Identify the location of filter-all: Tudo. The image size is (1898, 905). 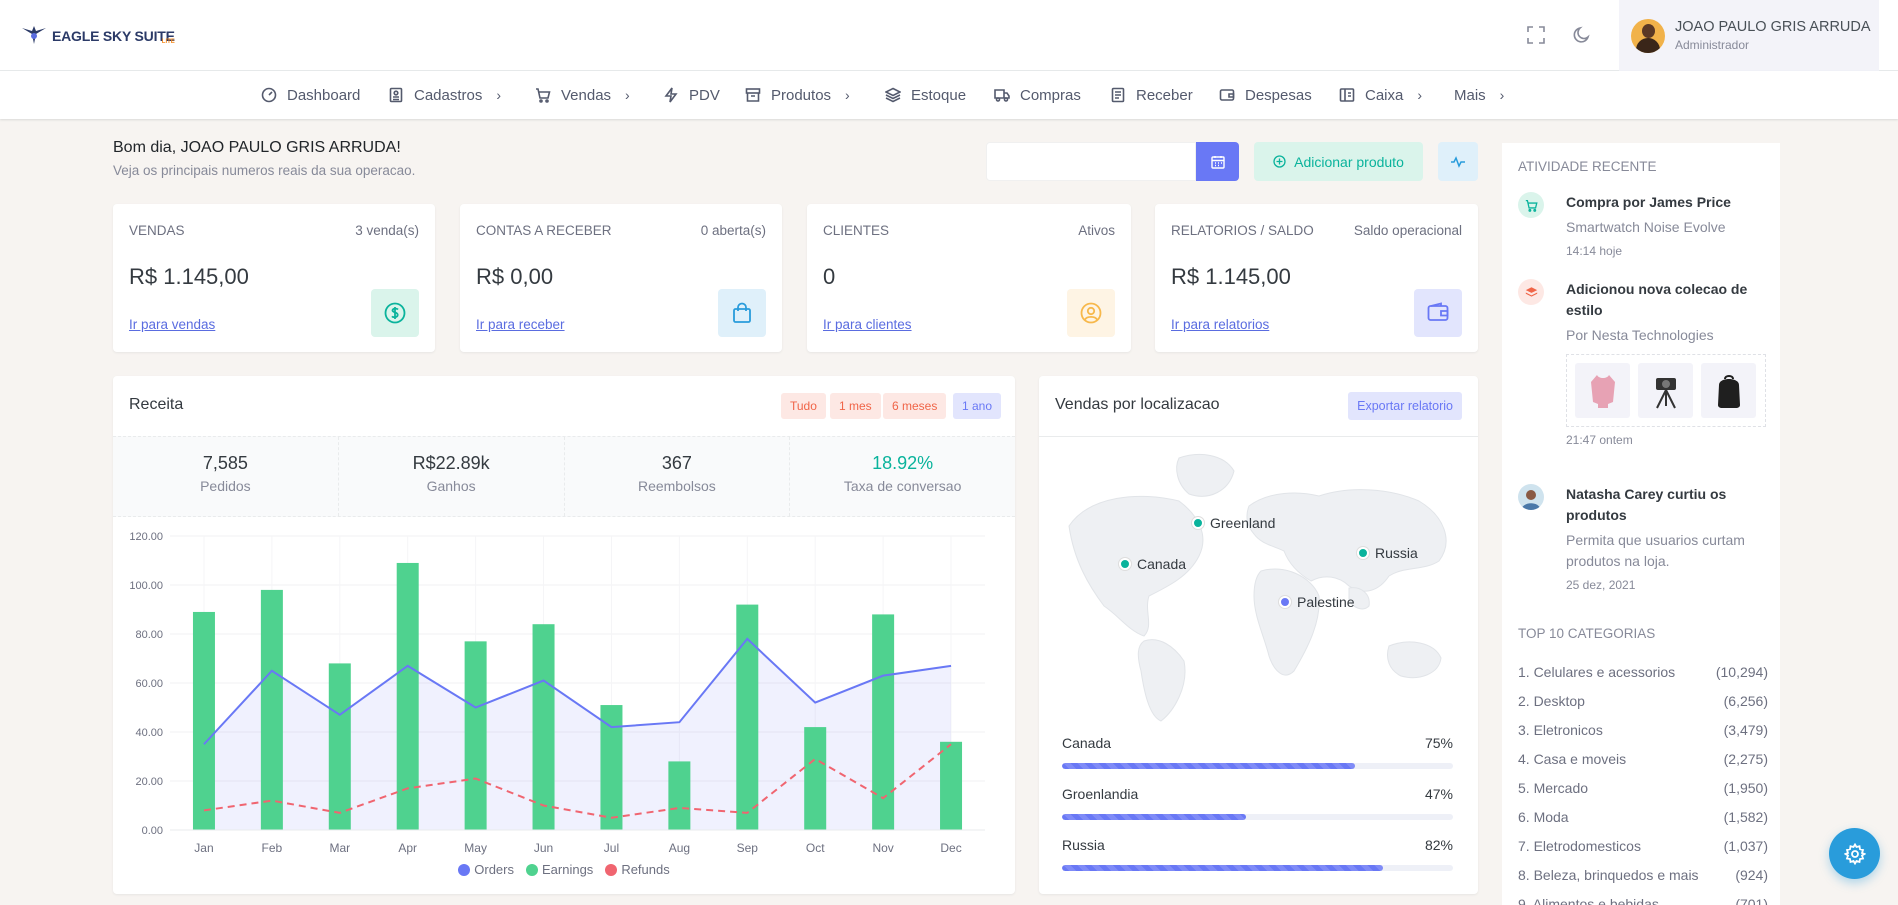
(803, 406).